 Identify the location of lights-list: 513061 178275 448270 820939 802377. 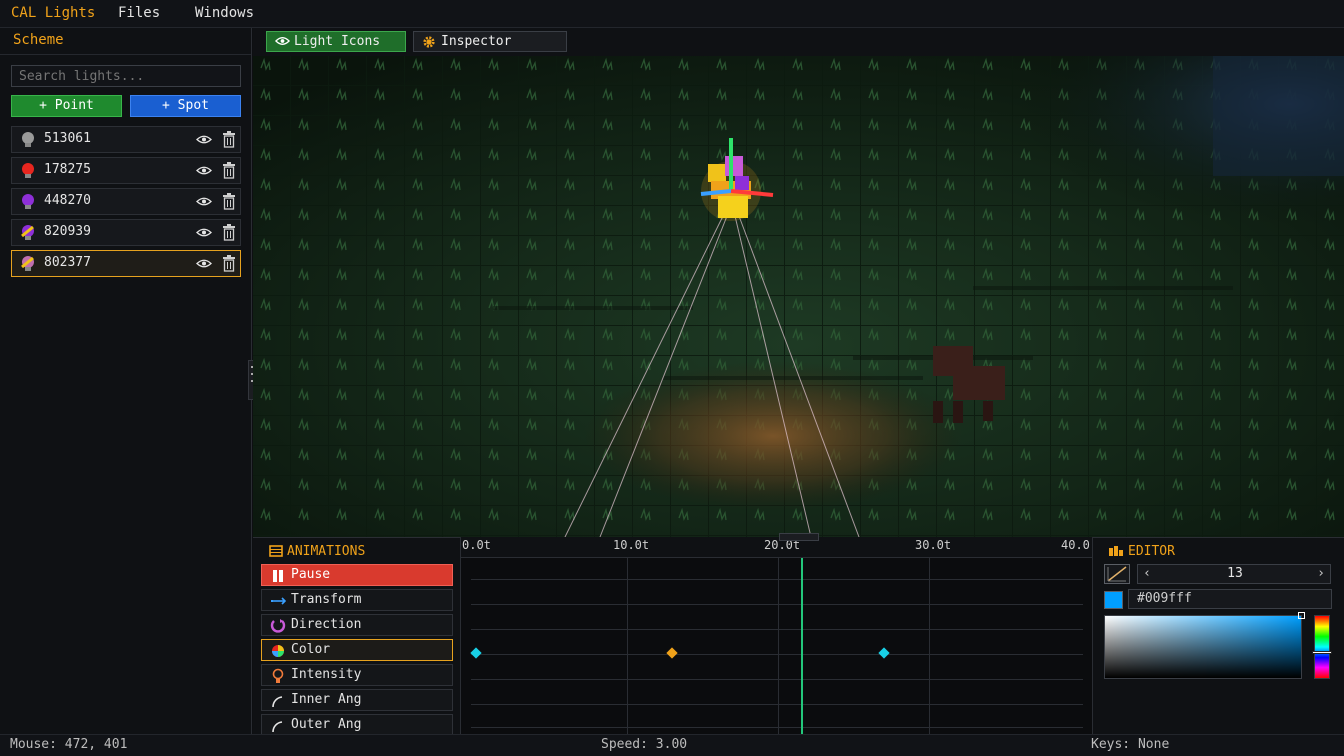
(126, 203).